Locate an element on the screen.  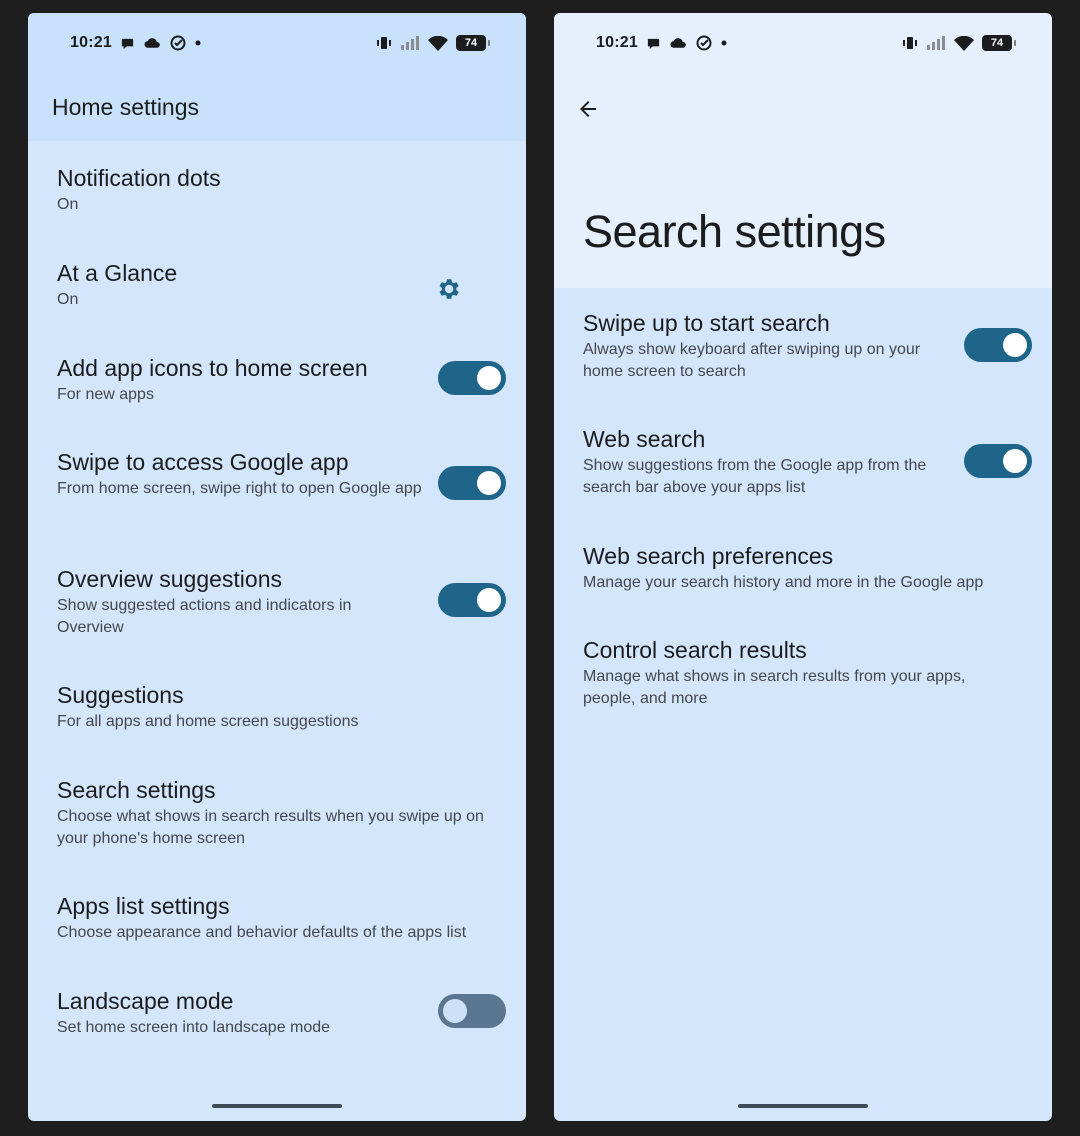
back-arrow-icon is located at coordinates (588, 109).